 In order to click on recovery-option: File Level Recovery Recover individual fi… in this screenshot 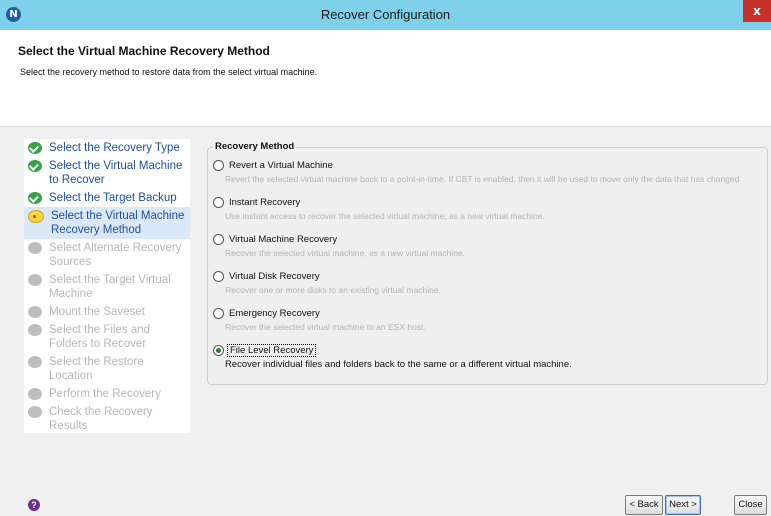, I will do `click(392, 356)`.